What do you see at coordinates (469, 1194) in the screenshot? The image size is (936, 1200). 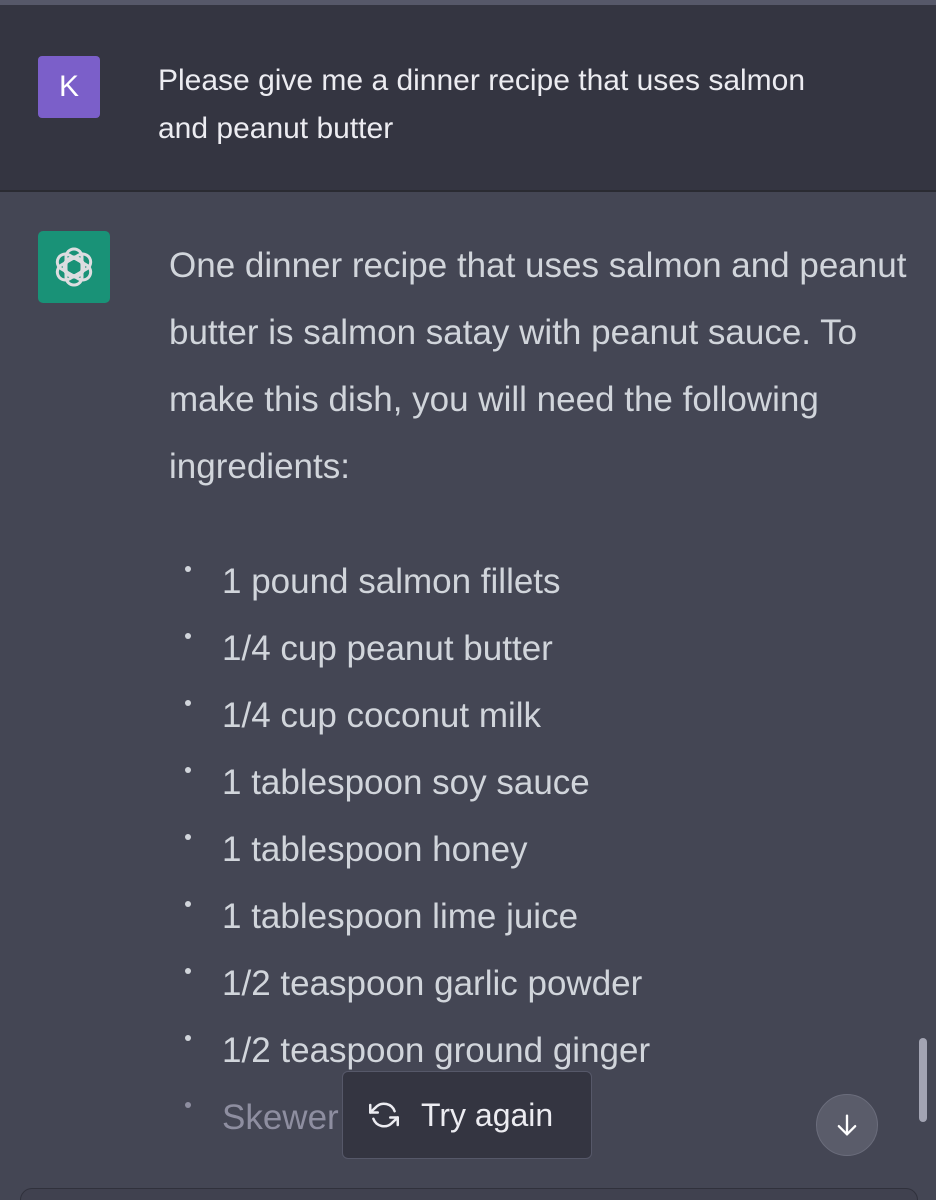 I see `message-composer` at bounding box center [469, 1194].